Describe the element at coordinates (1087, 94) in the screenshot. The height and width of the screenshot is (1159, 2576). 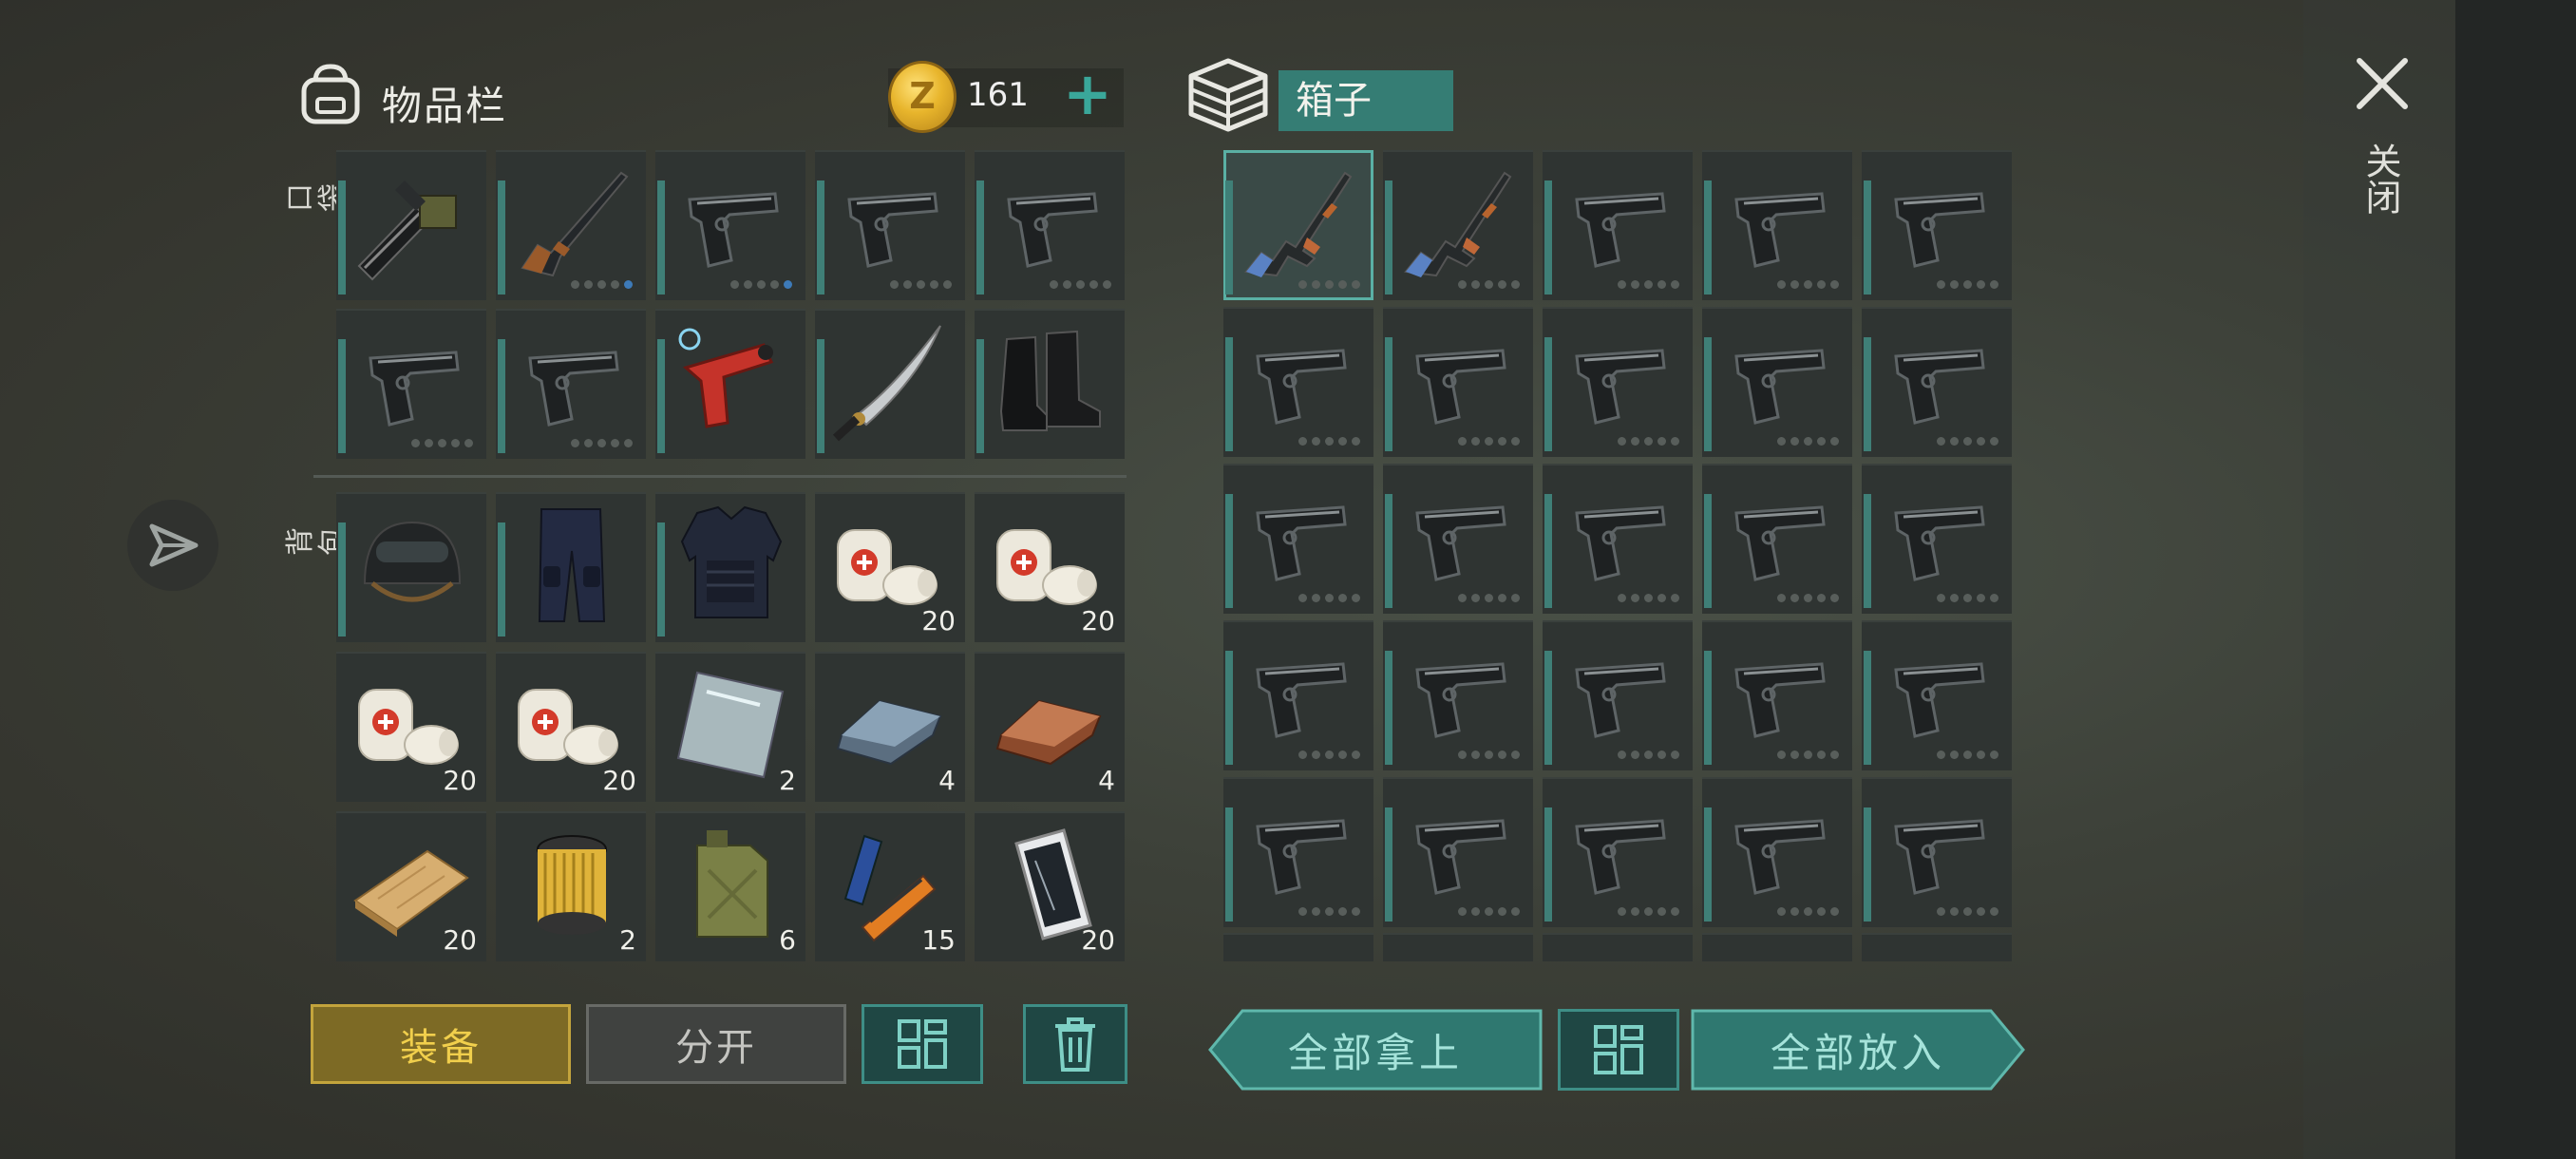
I see `add-coins-button: +` at that location.